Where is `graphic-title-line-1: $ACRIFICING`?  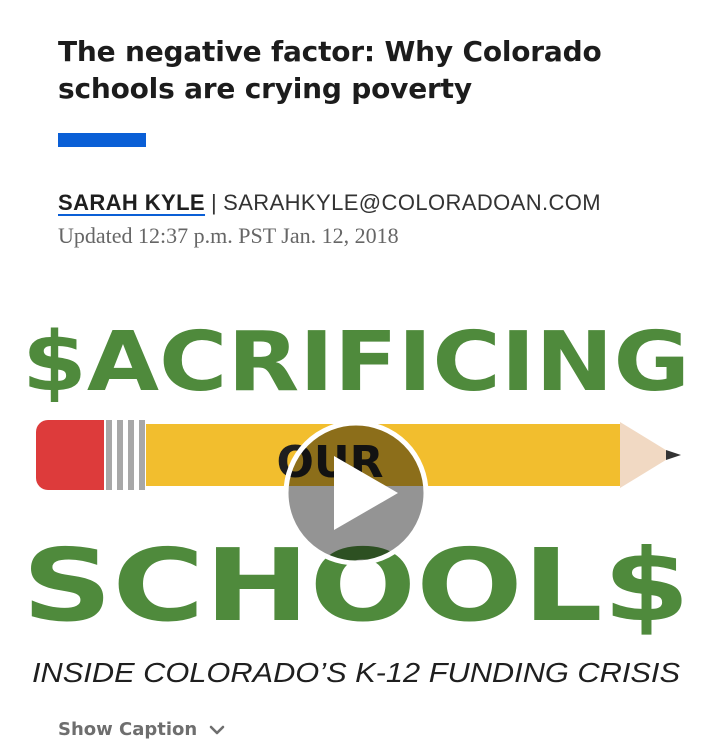 graphic-title-line-1: $ACRIFICING is located at coordinates (356, 362).